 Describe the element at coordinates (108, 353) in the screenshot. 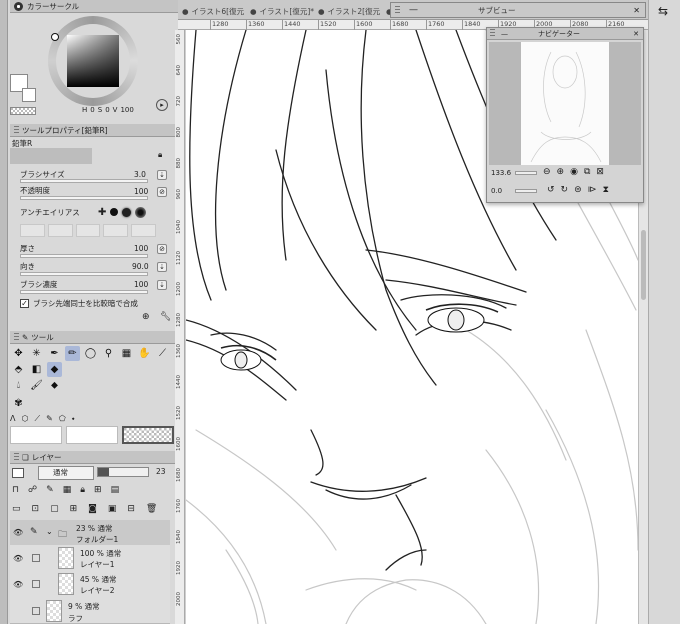

I see `zoom-tool-icon: ⚲` at that location.